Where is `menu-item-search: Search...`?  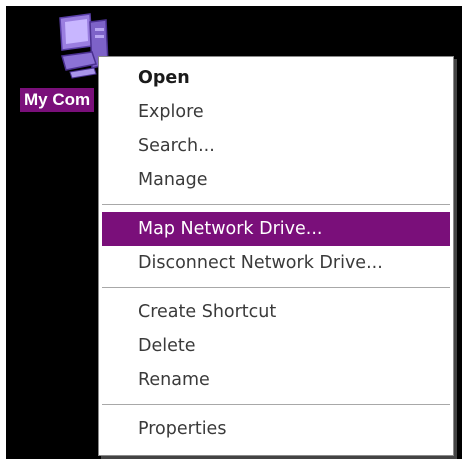
menu-item-search: Search... is located at coordinates (276, 146).